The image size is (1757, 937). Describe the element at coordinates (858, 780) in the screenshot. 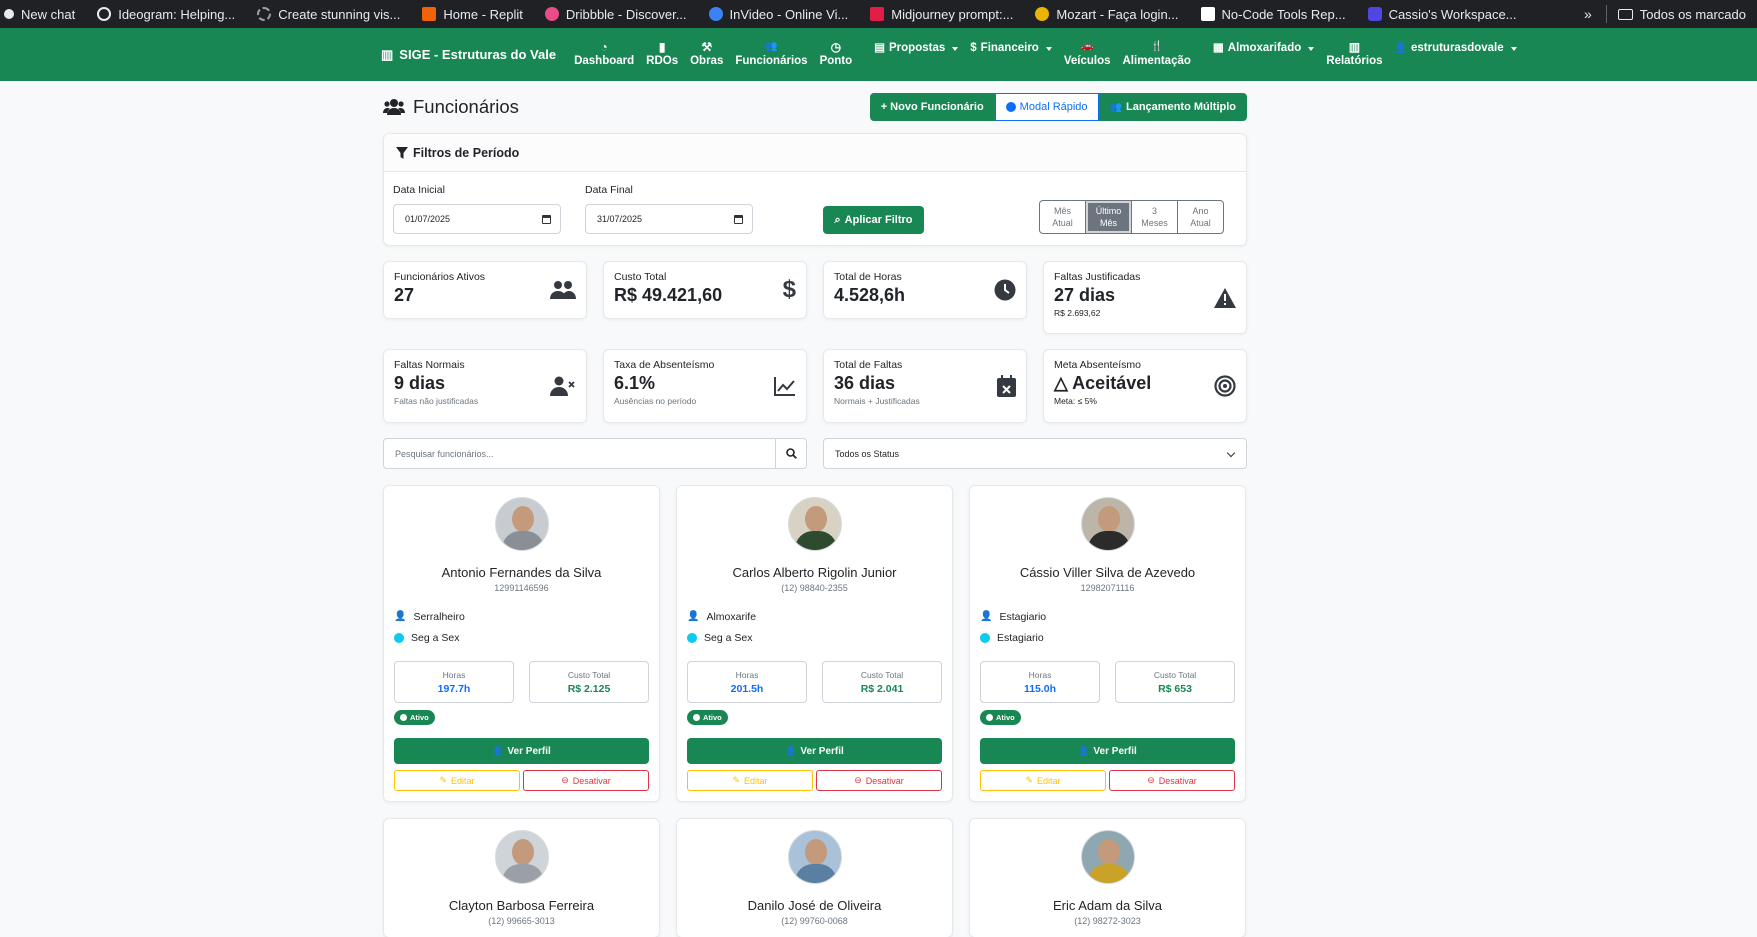

I see `user-minus-icon: ⊖` at that location.